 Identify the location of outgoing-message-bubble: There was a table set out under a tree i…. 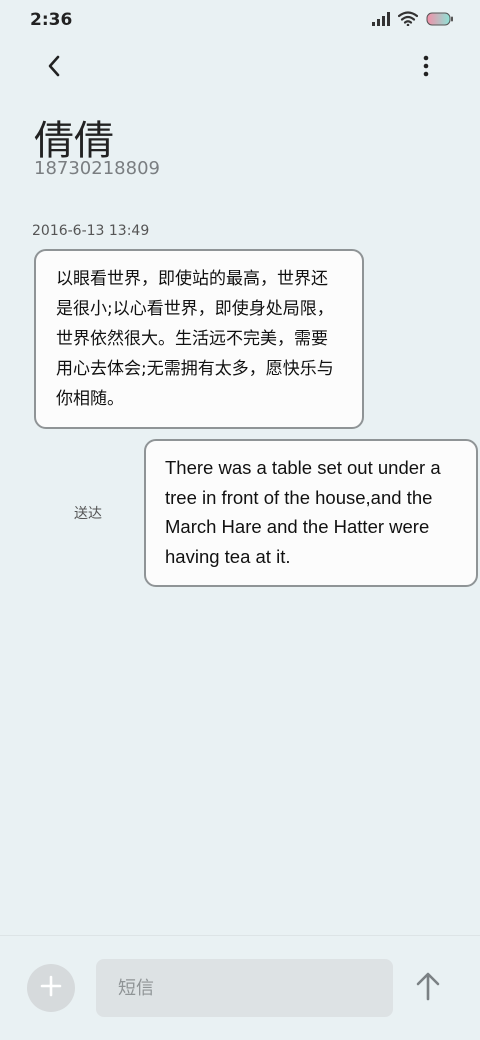
(311, 513).